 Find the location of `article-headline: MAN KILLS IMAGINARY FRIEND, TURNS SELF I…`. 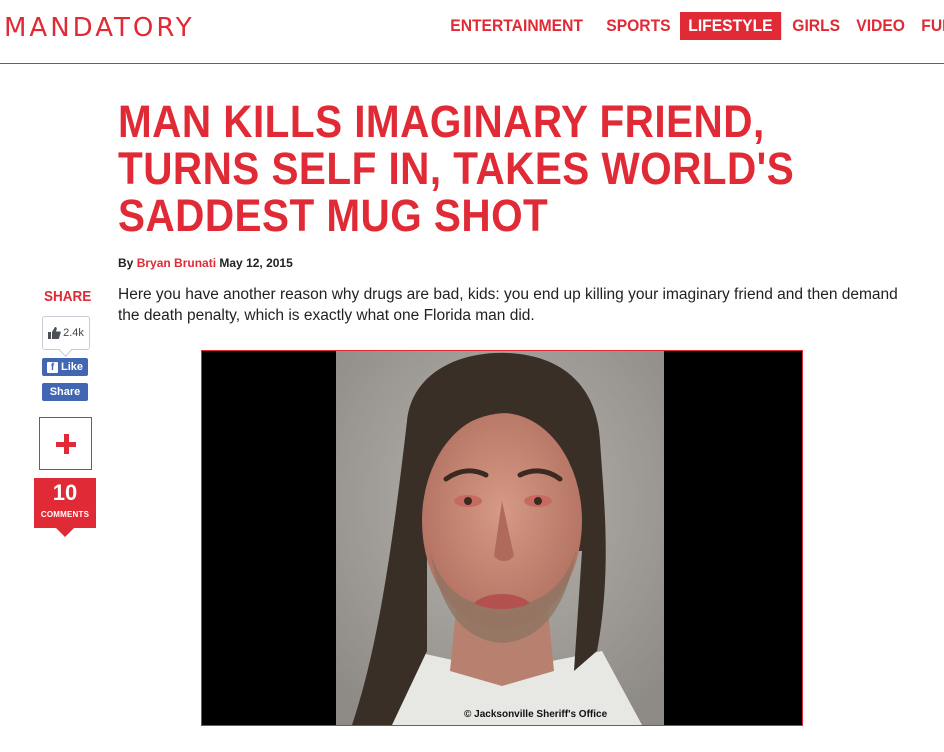

article-headline: MAN KILLS IMAGINARY FRIEND, TURNS SELF I… is located at coordinates (456, 168).